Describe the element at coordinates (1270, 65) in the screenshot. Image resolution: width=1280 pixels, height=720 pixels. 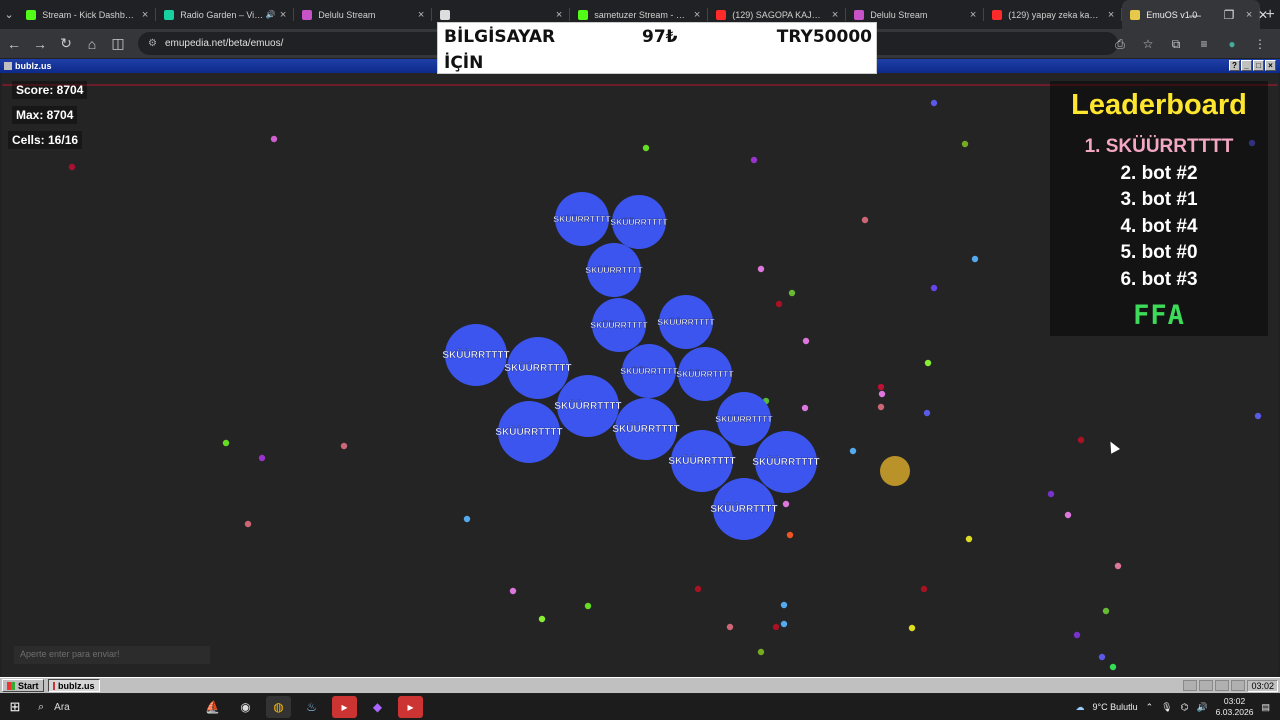
I see `close-button: ×` at that location.